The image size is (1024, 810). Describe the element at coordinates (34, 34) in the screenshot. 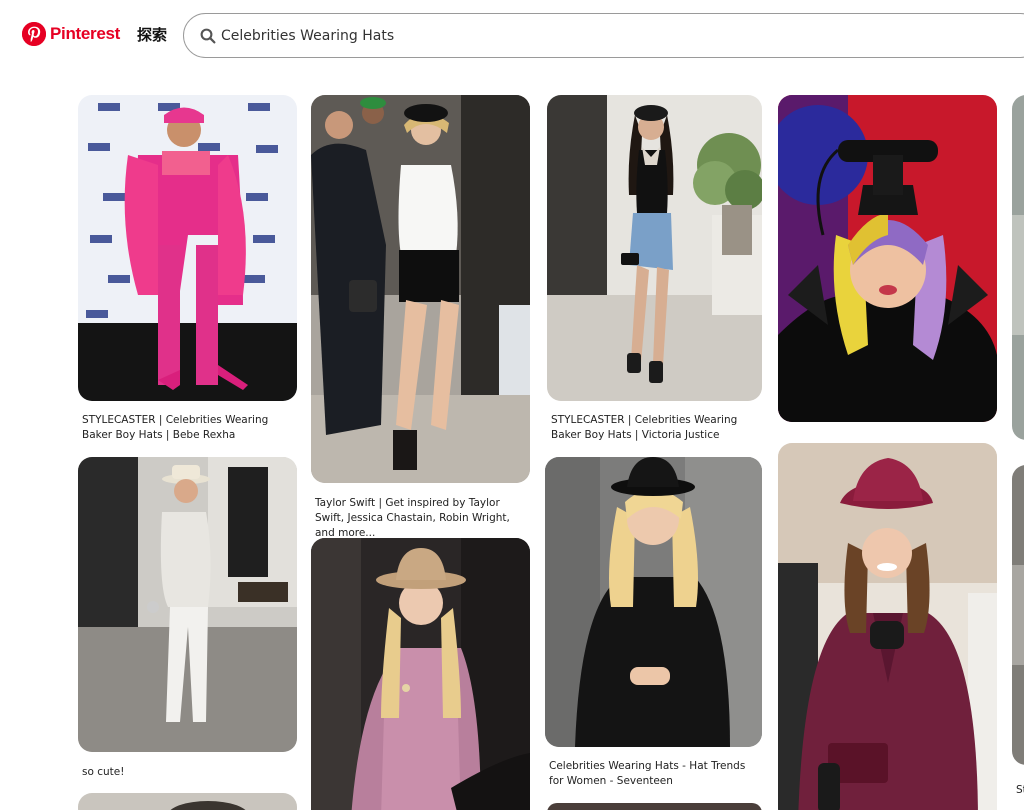

I see `pinterest-logo-icon` at that location.